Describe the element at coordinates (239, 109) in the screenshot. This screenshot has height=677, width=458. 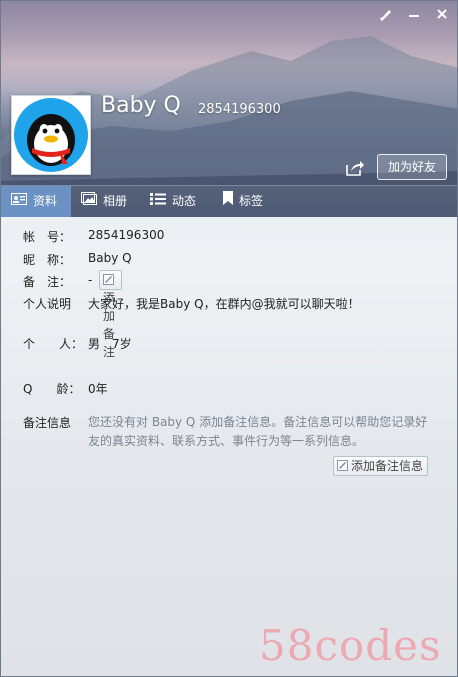
I see `profile-qq-number: 2854196300` at that location.